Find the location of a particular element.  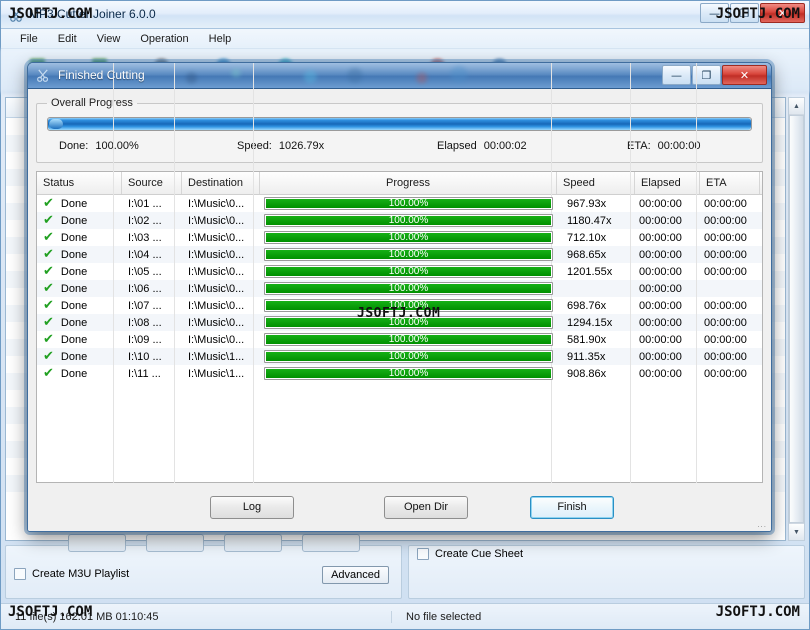

dialog-titlebar: Finished Cutting — ❐ ✕ is located at coordinates (399, 76).